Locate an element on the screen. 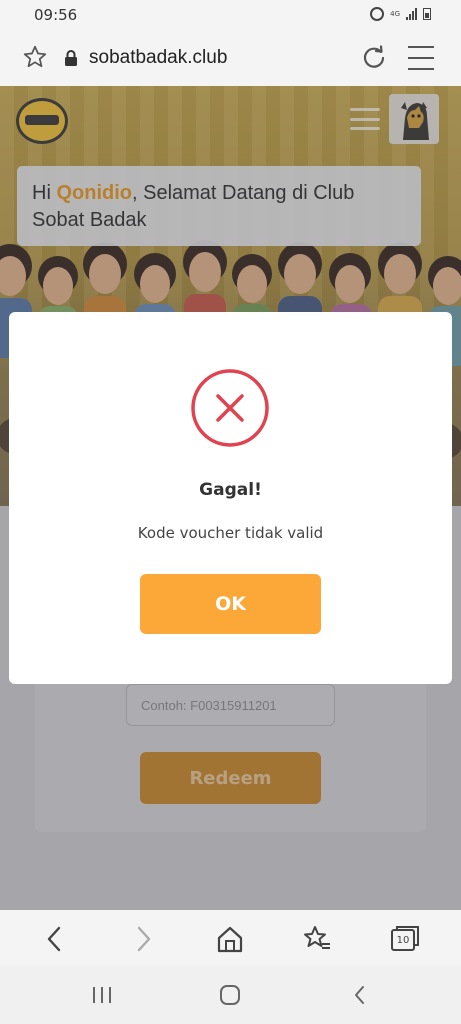 The height and width of the screenshot is (1024, 461). network-type: 4G is located at coordinates (395, 13).